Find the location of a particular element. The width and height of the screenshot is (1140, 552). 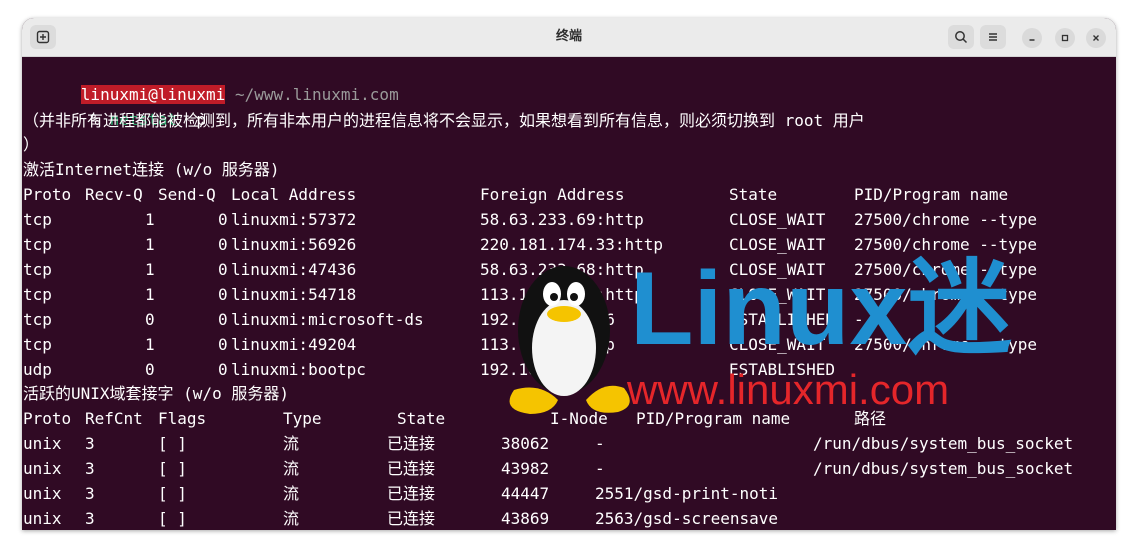

cell-inode: 43869 is located at coordinates (525, 518).